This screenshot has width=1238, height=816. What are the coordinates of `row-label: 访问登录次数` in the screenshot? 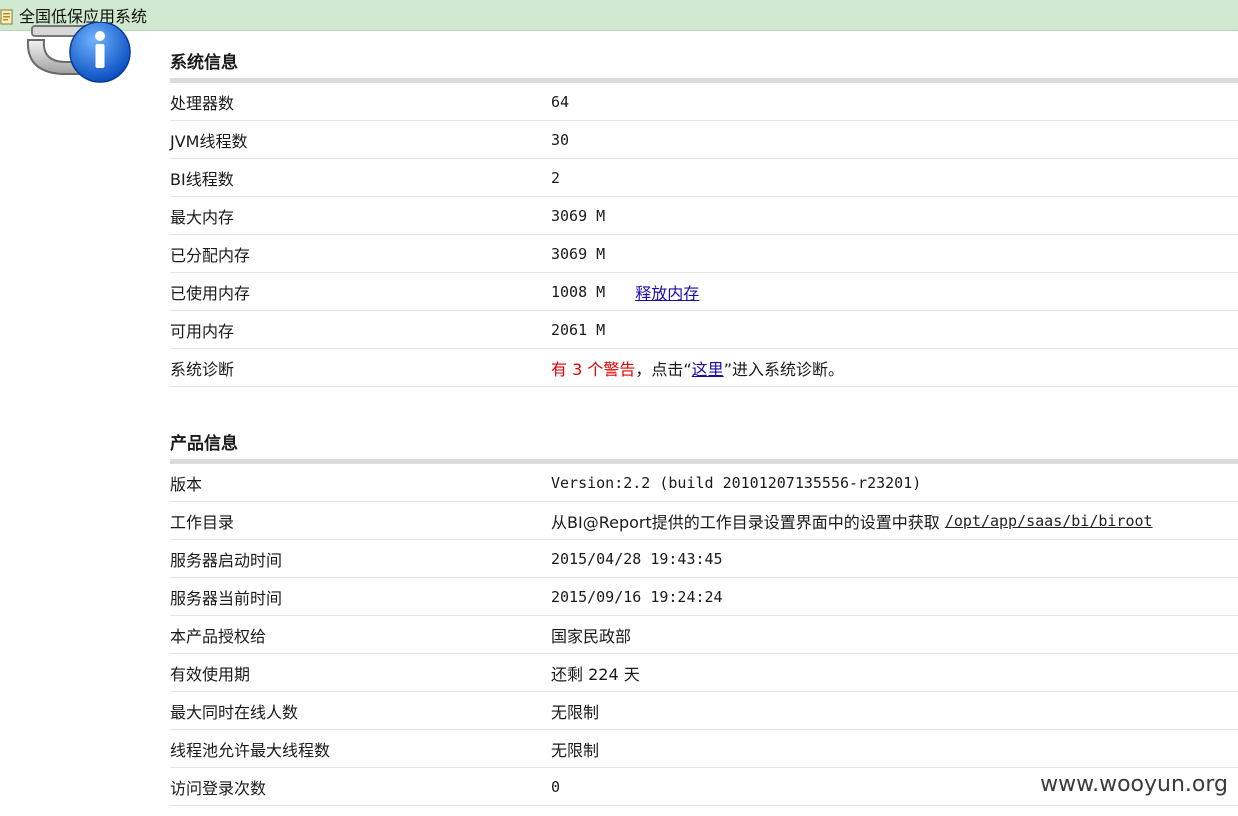 It's located at (218, 788).